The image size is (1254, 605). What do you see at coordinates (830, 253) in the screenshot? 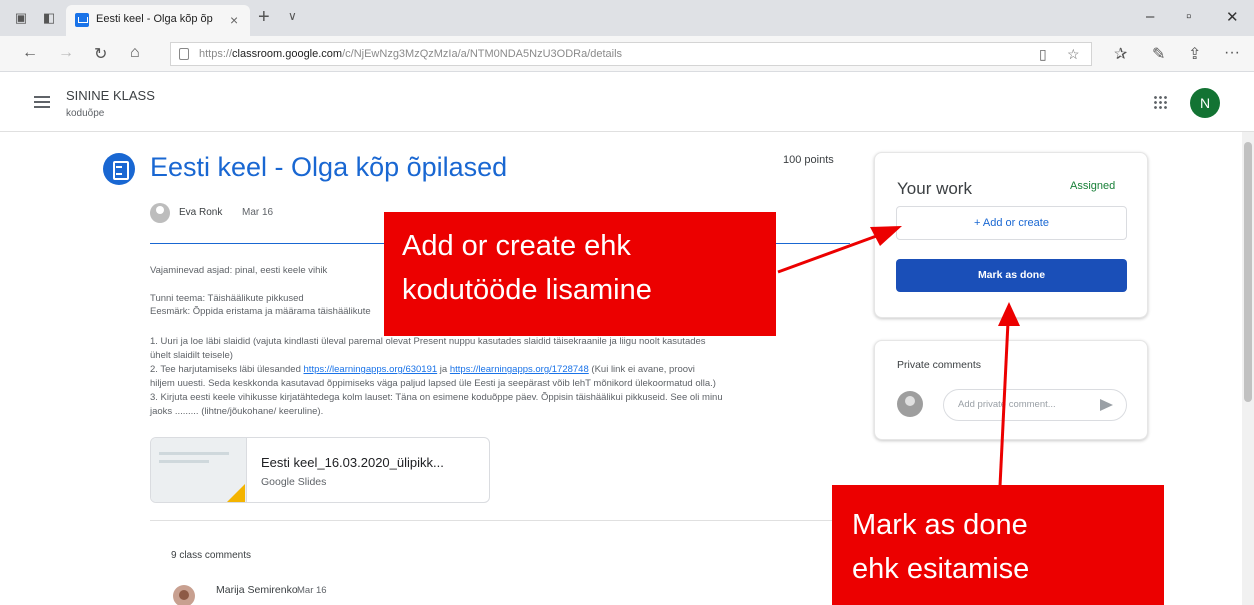
I see `arrow-to-add-button` at bounding box center [830, 253].